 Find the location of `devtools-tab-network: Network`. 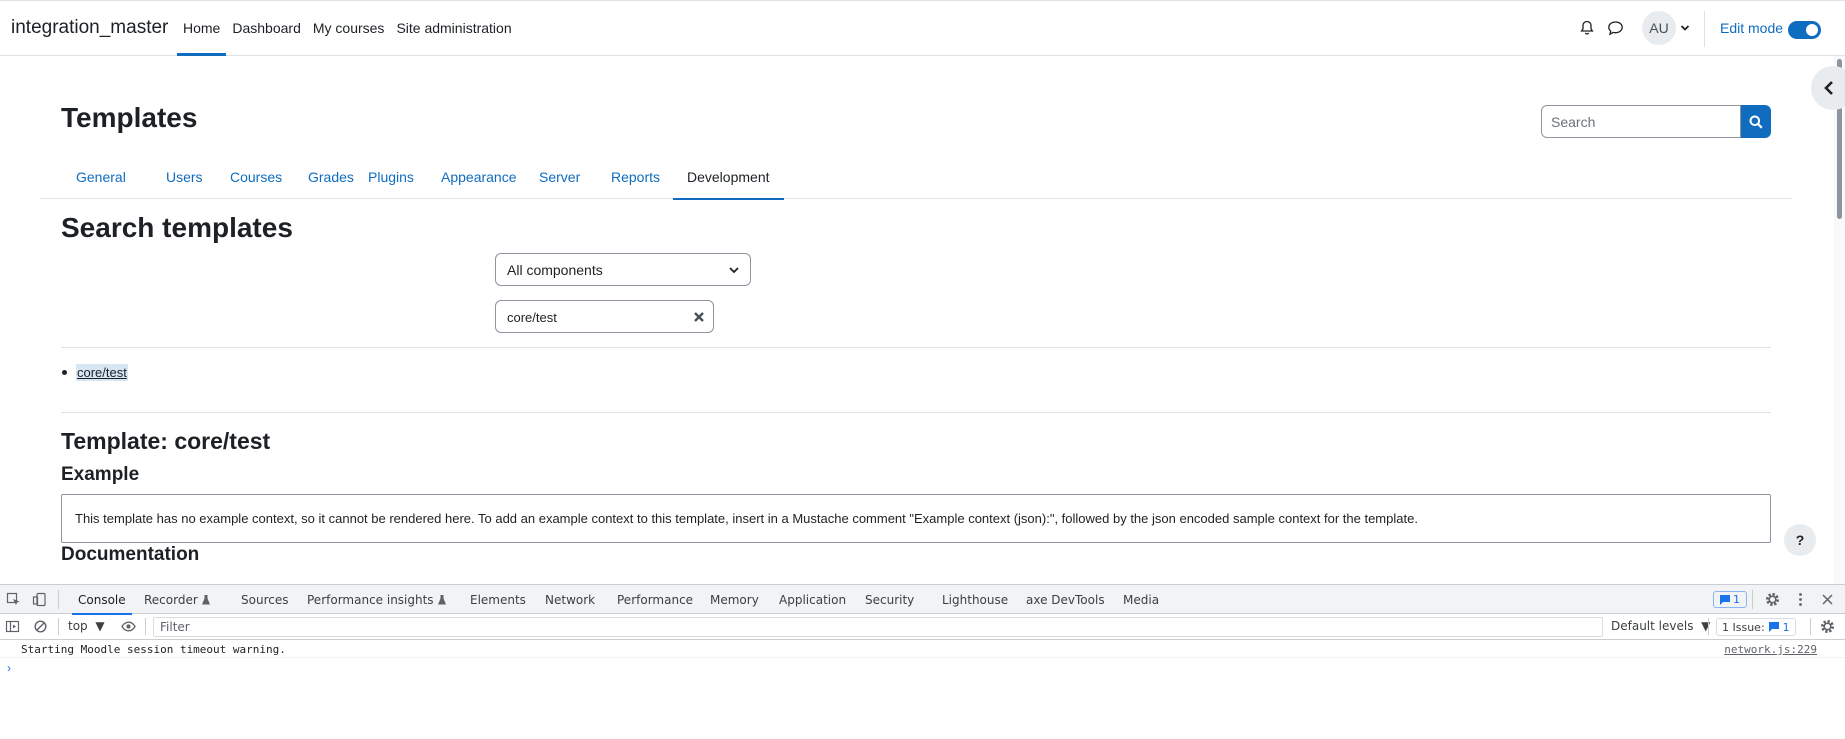

devtools-tab-network: Network is located at coordinates (570, 599).